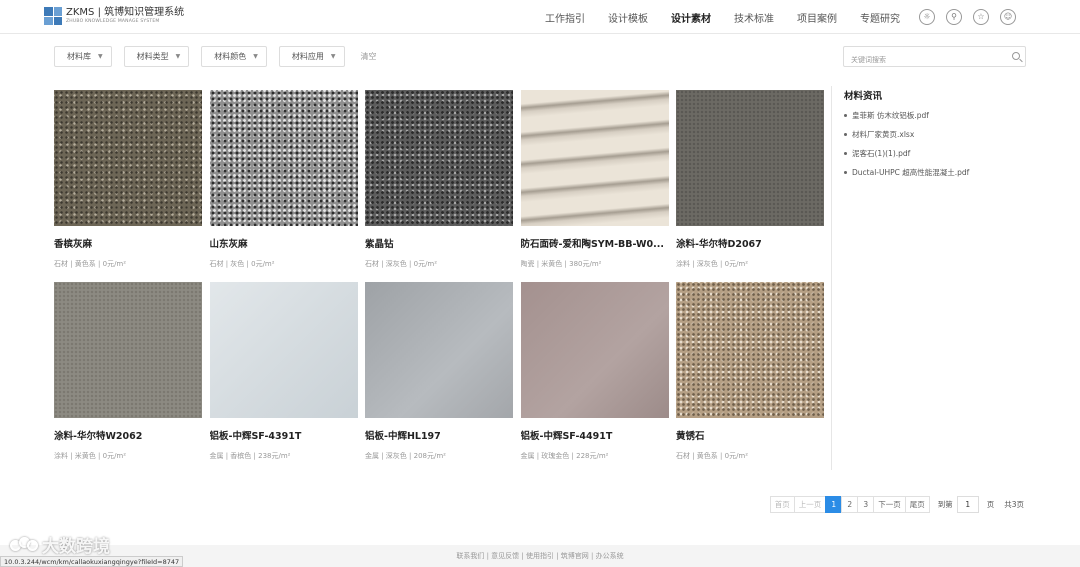  What do you see at coordinates (889, 504) in the screenshot?
I see `next-page-button: 下一页` at bounding box center [889, 504].